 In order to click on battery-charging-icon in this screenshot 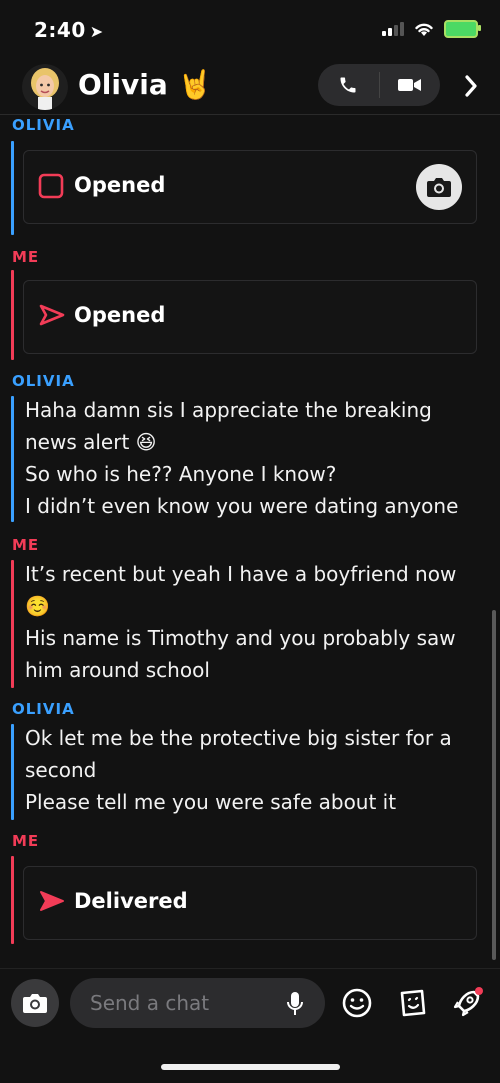, I will do `click(462, 29)`.